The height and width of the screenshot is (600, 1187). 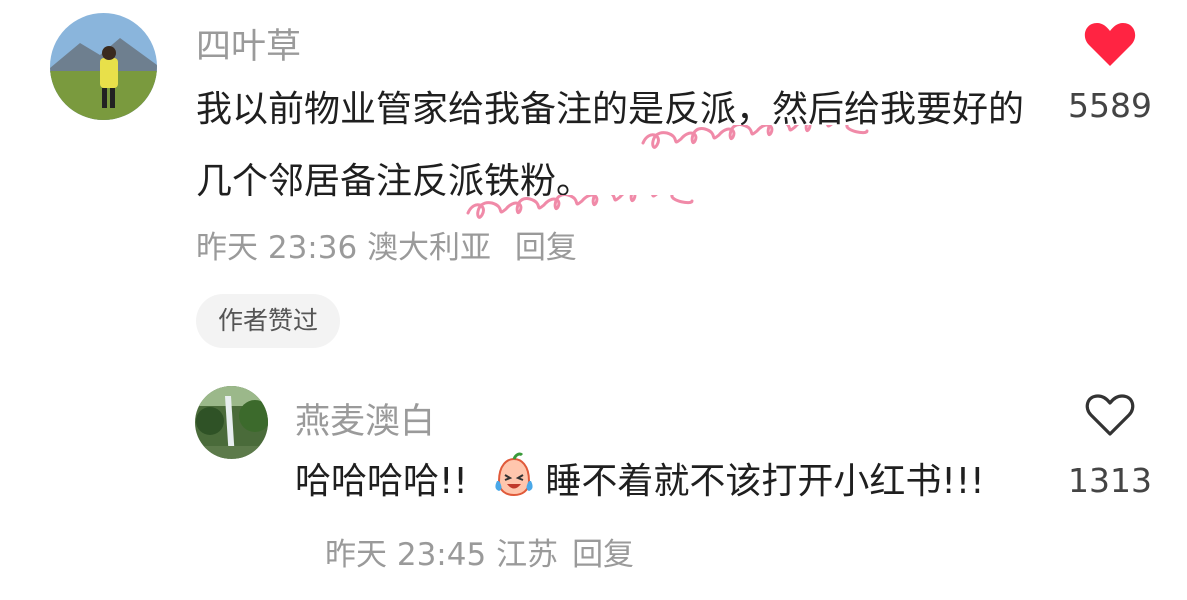 What do you see at coordinates (1110, 105) in the screenshot?
I see `like-count: 5589` at bounding box center [1110, 105].